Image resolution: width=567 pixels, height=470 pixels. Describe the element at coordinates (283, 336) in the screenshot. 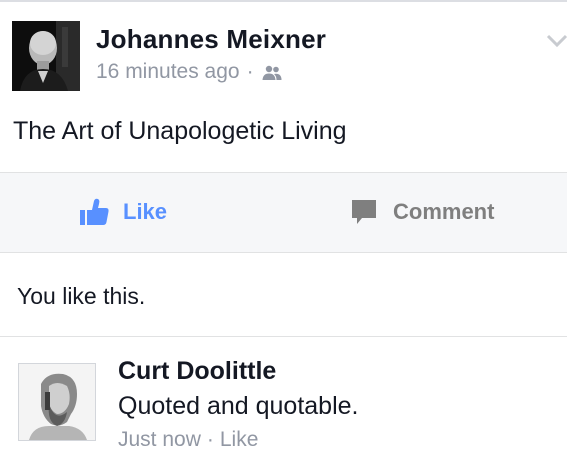

I see `divider` at that location.